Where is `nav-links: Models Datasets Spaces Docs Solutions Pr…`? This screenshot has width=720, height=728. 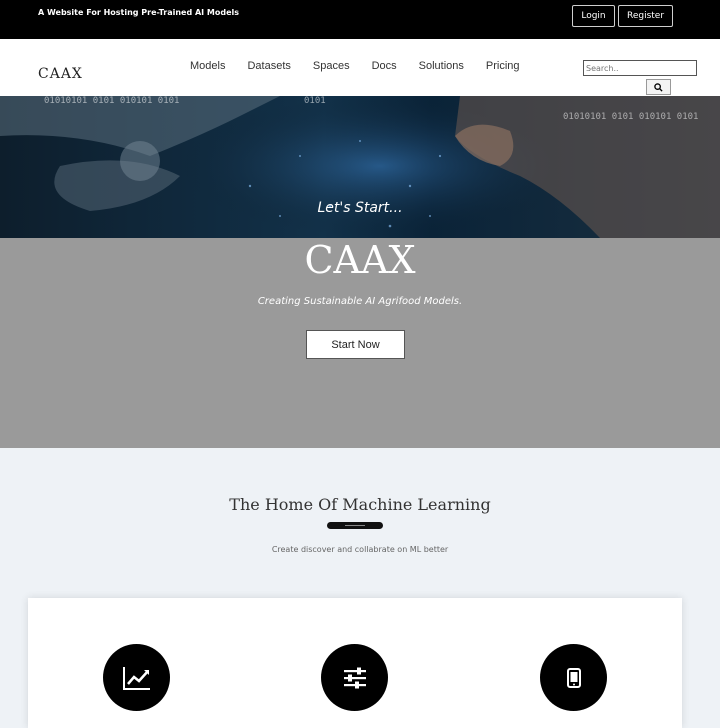
nav-links: Models Datasets Spaces Docs Solutions Pr… is located at coordinates (366, 66).